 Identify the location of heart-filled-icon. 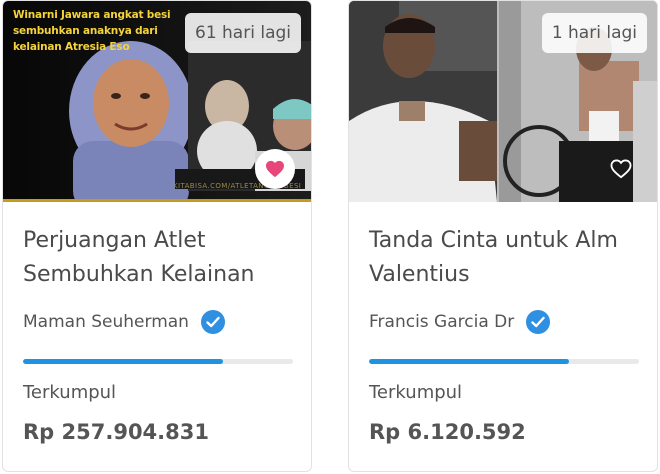
(275, 169).